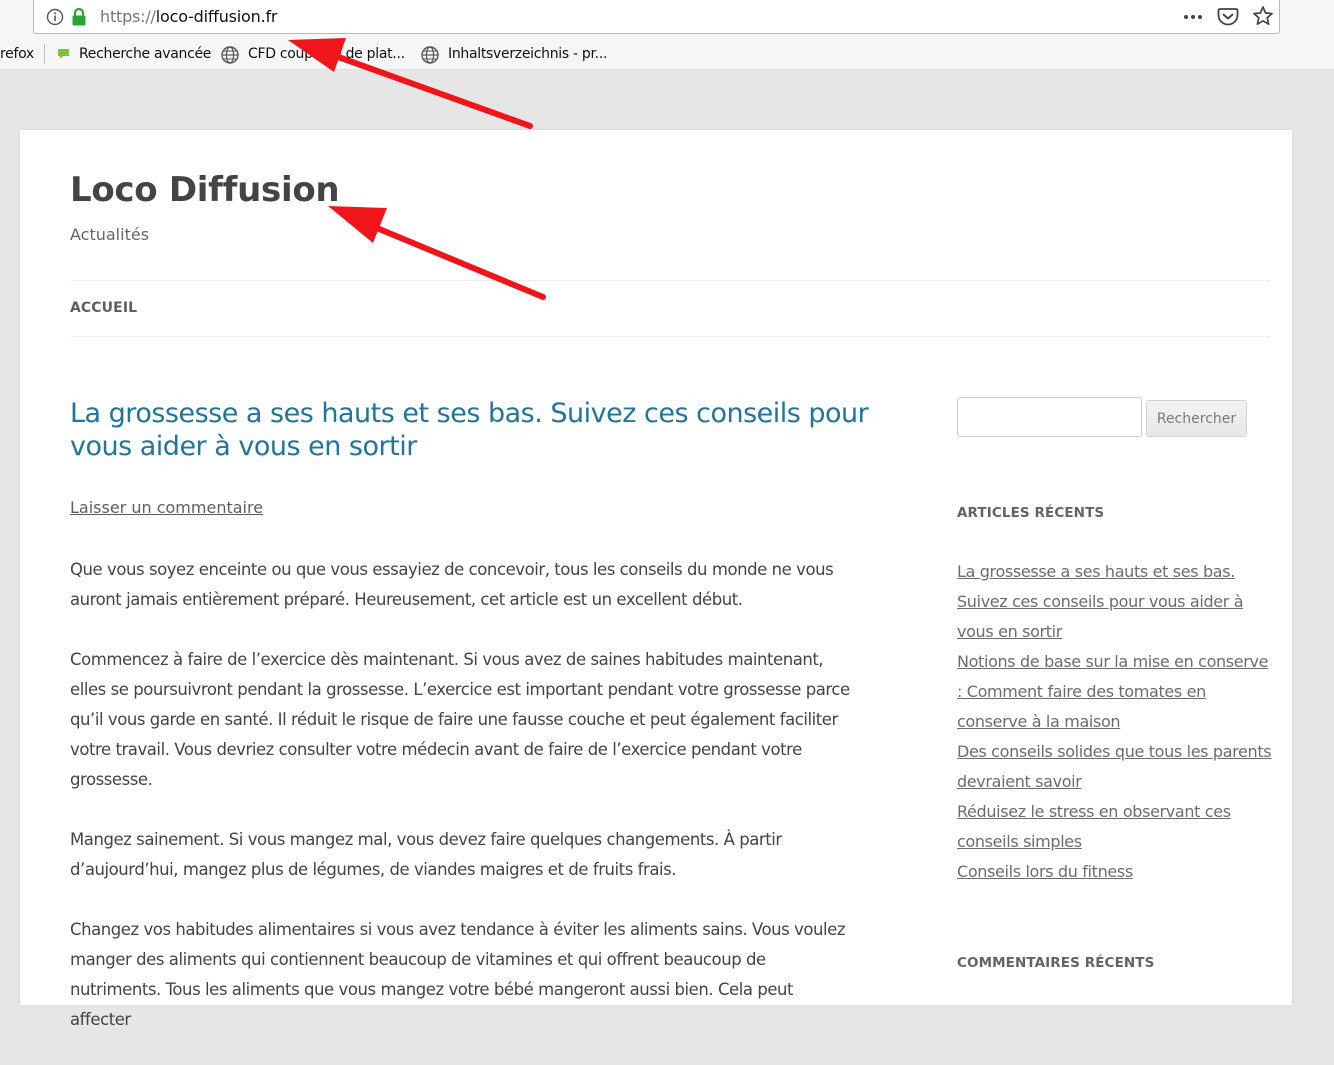 Image resolution: width=1334 pixels, height=1065 pixels. Describe the element at coordinates (1263, 16) in the screenshot. I see `star-icon` at that location.